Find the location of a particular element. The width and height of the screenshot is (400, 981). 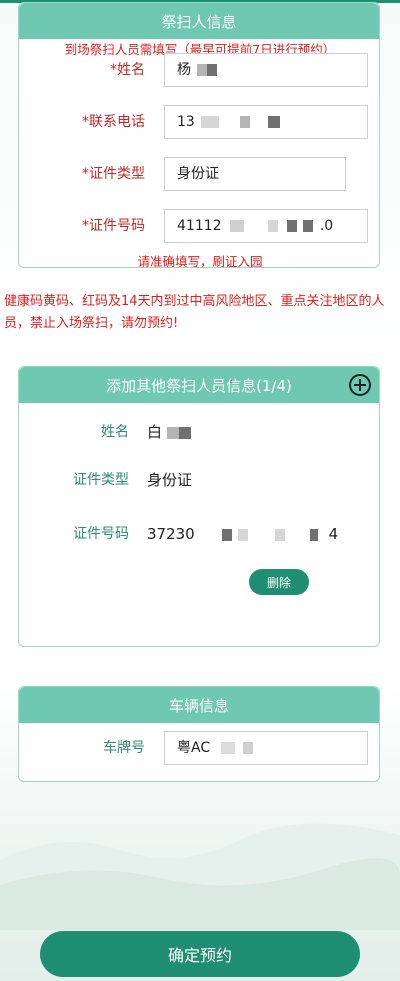

phone-input: 13 is located at coordinates (266, 122).